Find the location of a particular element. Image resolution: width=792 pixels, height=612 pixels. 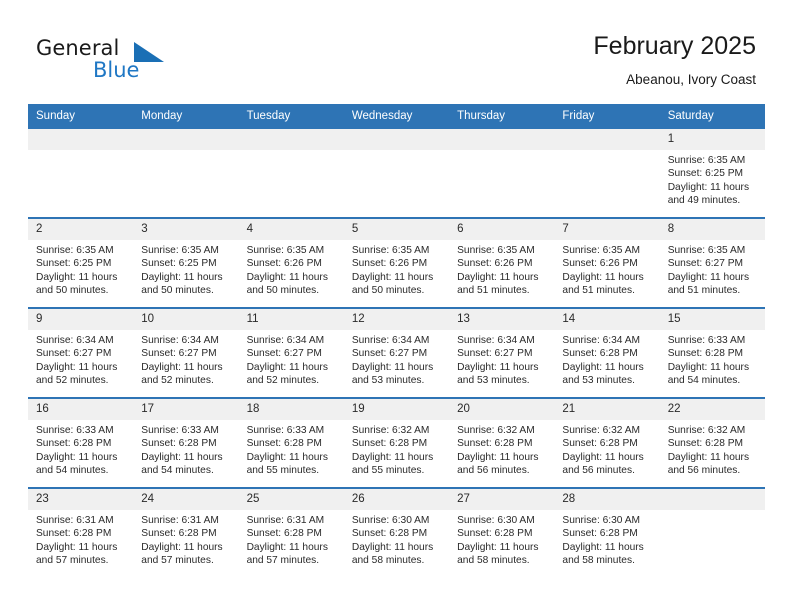

weekday-header-sunday: Sunday is located at coordinates (81, 116).